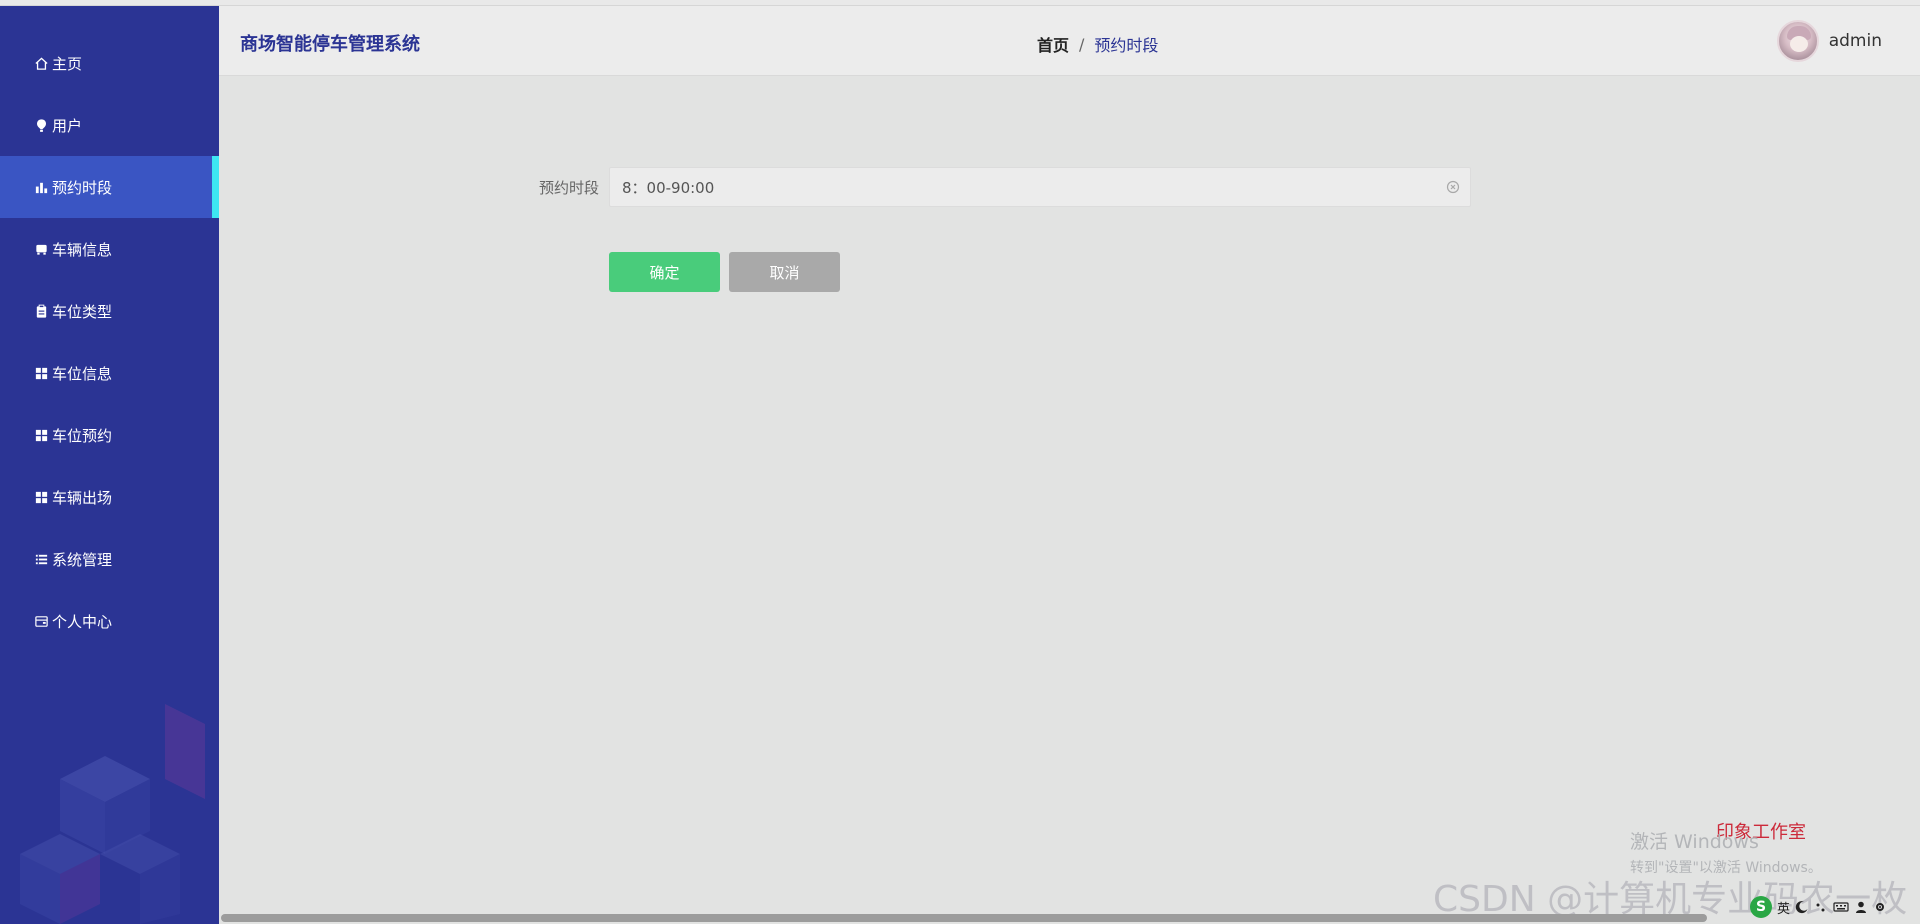 The height and width of the screenshot is (924, 1920). What do you see at coordinates (41, 125) in the screenshot?
I see `pin-icon` at bounding box center [41, 125].